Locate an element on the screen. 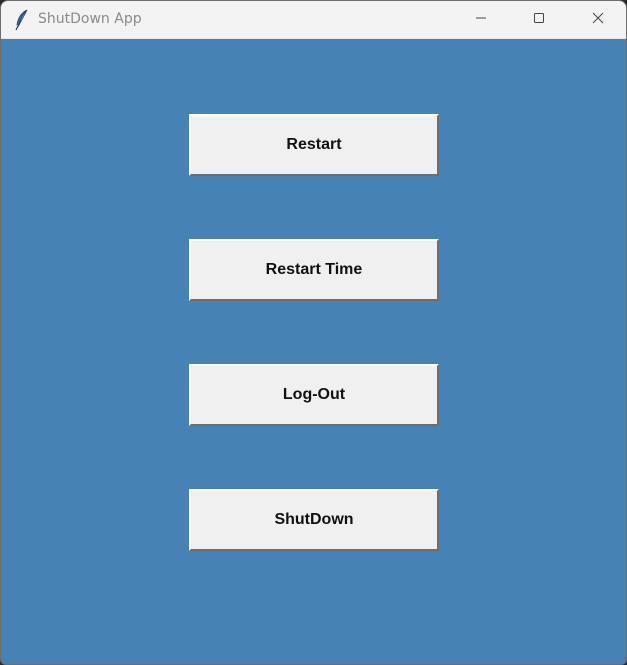 The image size is (627, 665). maximize-button is located at coordinates (539, 20).